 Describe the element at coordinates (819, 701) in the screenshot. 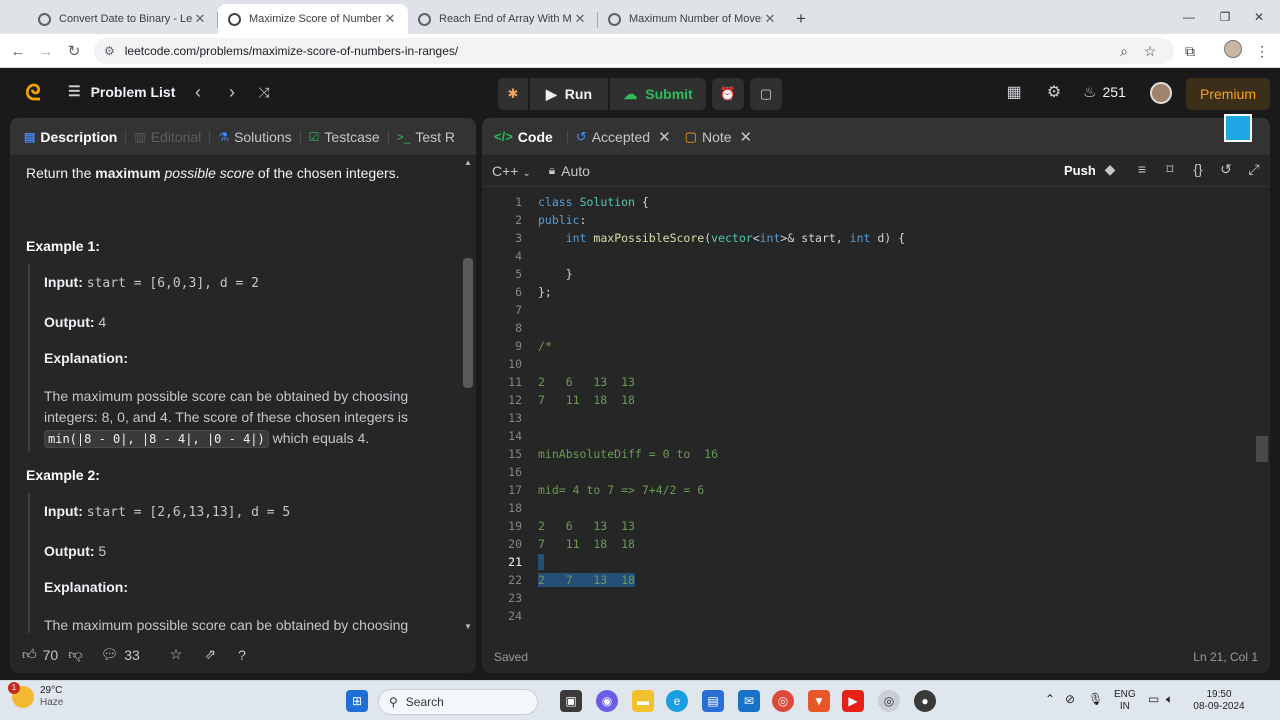

I see `brave-browser-icon: ▼` at that location.